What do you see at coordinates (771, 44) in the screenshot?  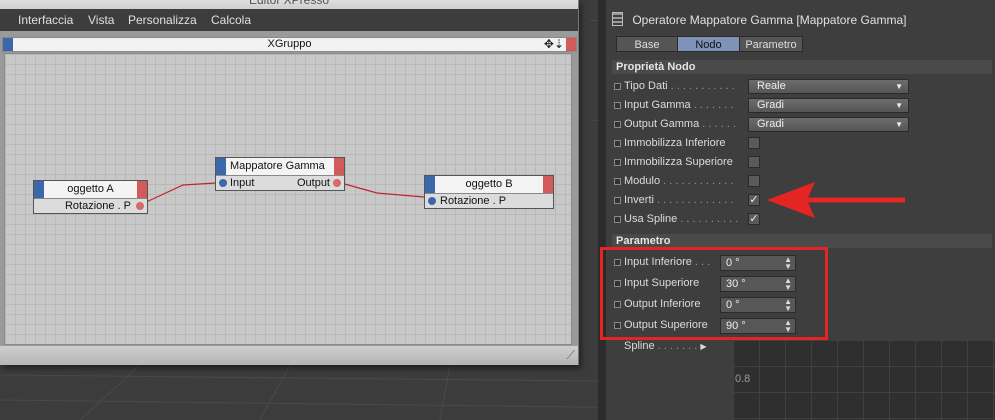 I see `tab-parametro: Parametro` at bounding box center [771, 44].